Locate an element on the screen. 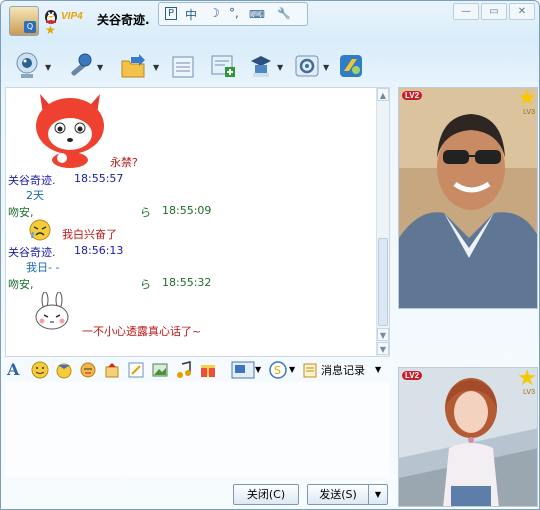 The image size is (540, 510). vip-badge: VIP4 is located at coordinates (72, 16).